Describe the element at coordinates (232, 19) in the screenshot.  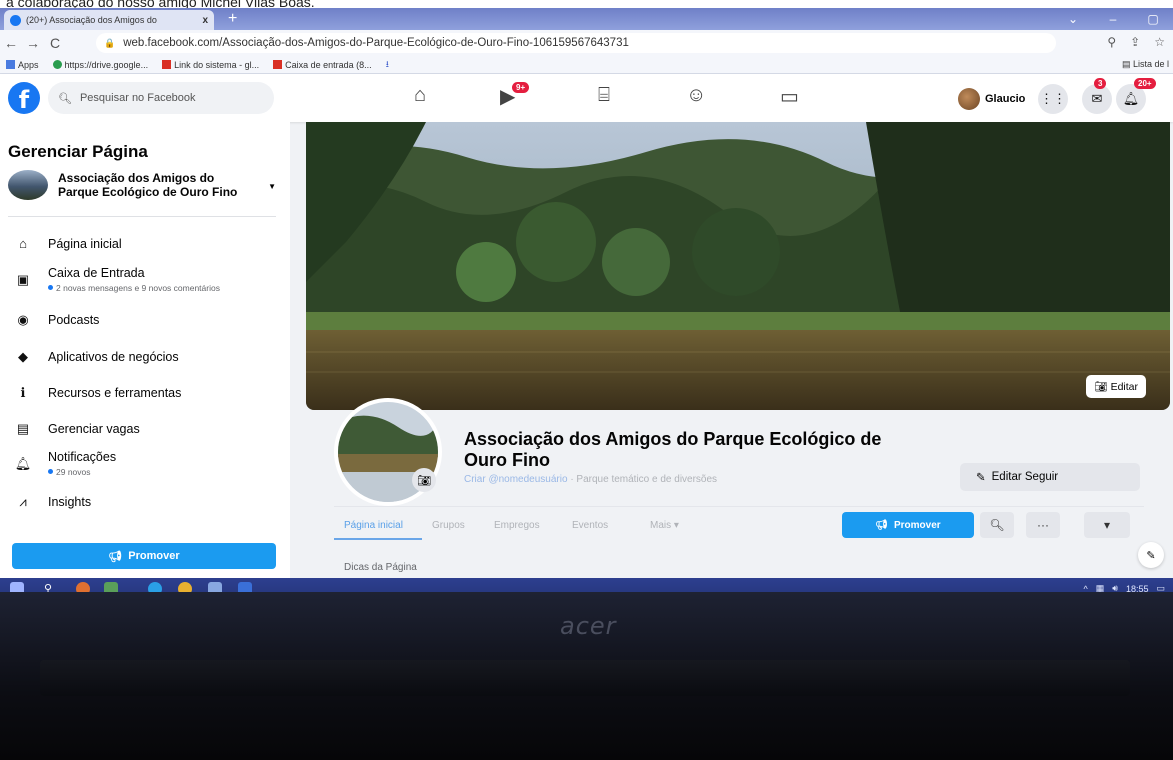
I see `new-tab-button: +` at that location.